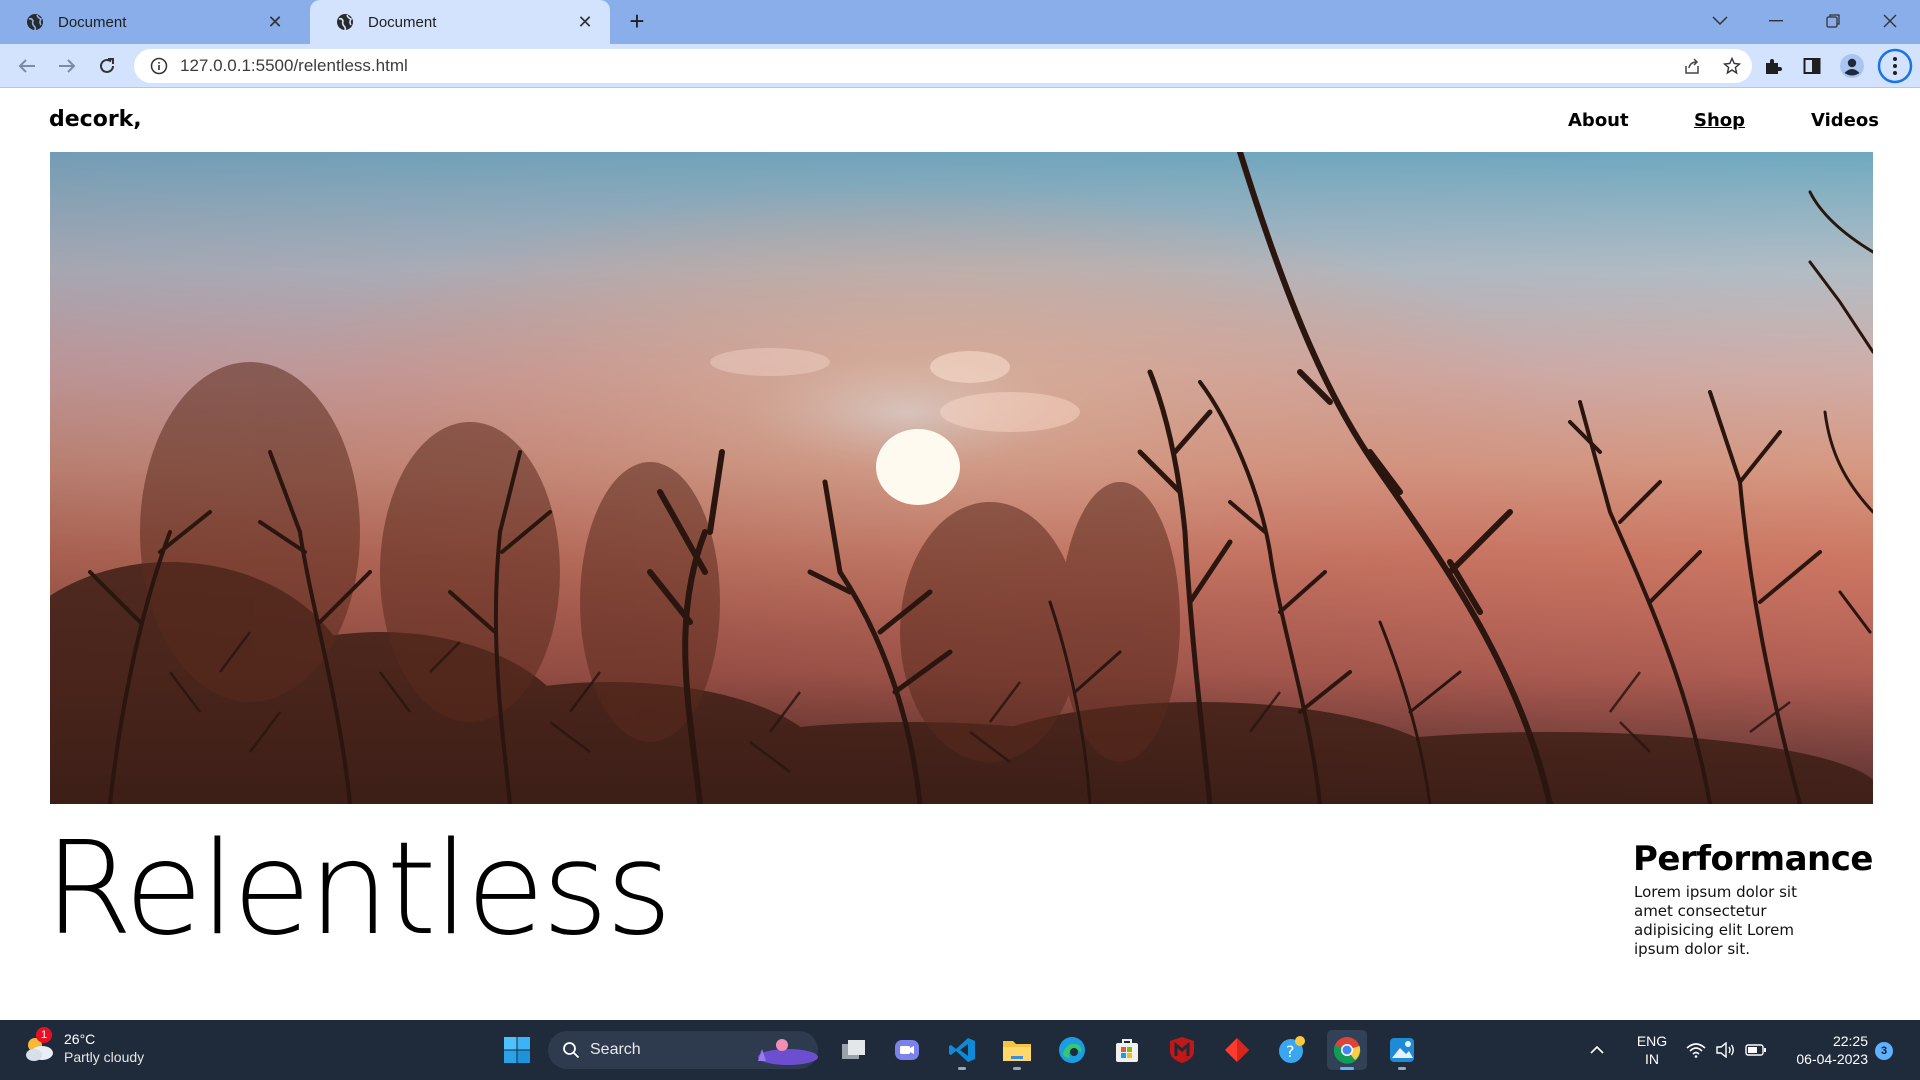  Describe the element at coordinates (960, 120) in the screenshot. I see `site-header: decork, About Shop Videos` at that location.